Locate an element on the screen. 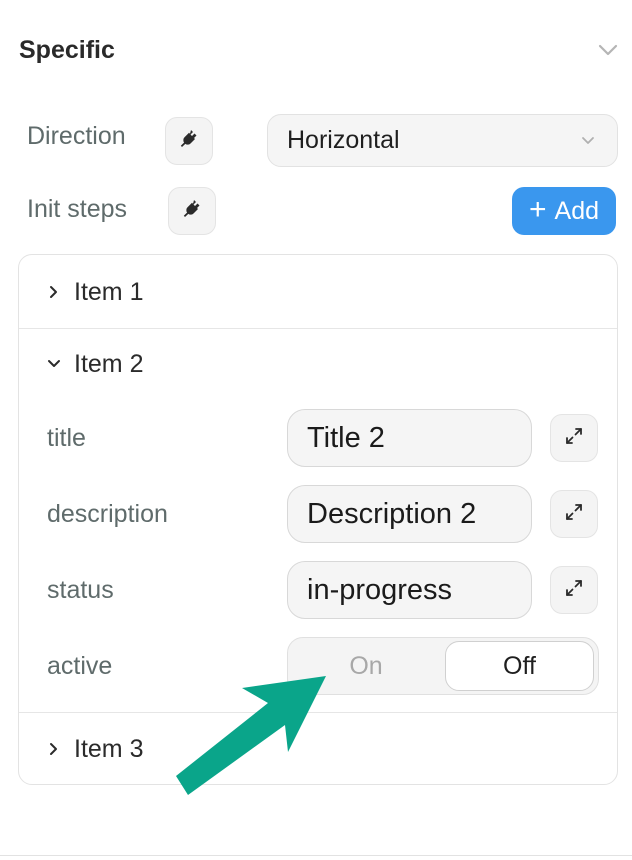 The image size is (632, 860). init-steps-row: Init steps is located at coordinates (77, 209).